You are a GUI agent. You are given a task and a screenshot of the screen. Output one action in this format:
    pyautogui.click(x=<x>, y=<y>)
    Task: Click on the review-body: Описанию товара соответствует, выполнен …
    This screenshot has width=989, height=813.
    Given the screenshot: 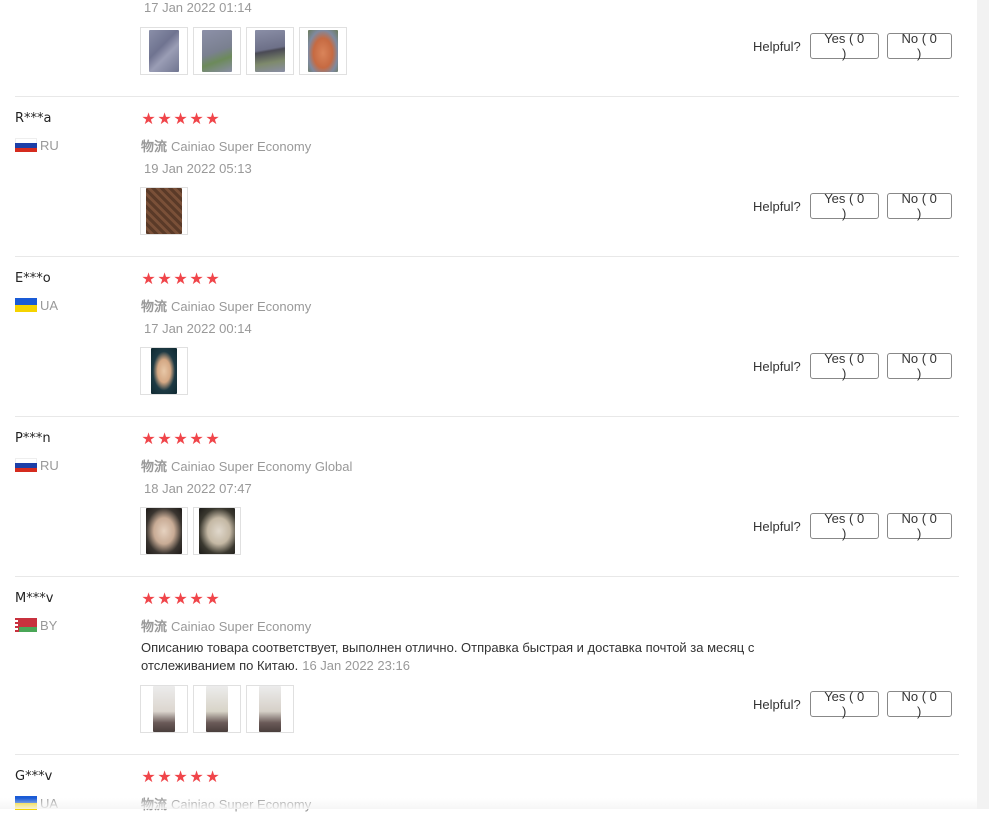 What is the action you would take?
    pyautogui.click(x=471, y=657)
    